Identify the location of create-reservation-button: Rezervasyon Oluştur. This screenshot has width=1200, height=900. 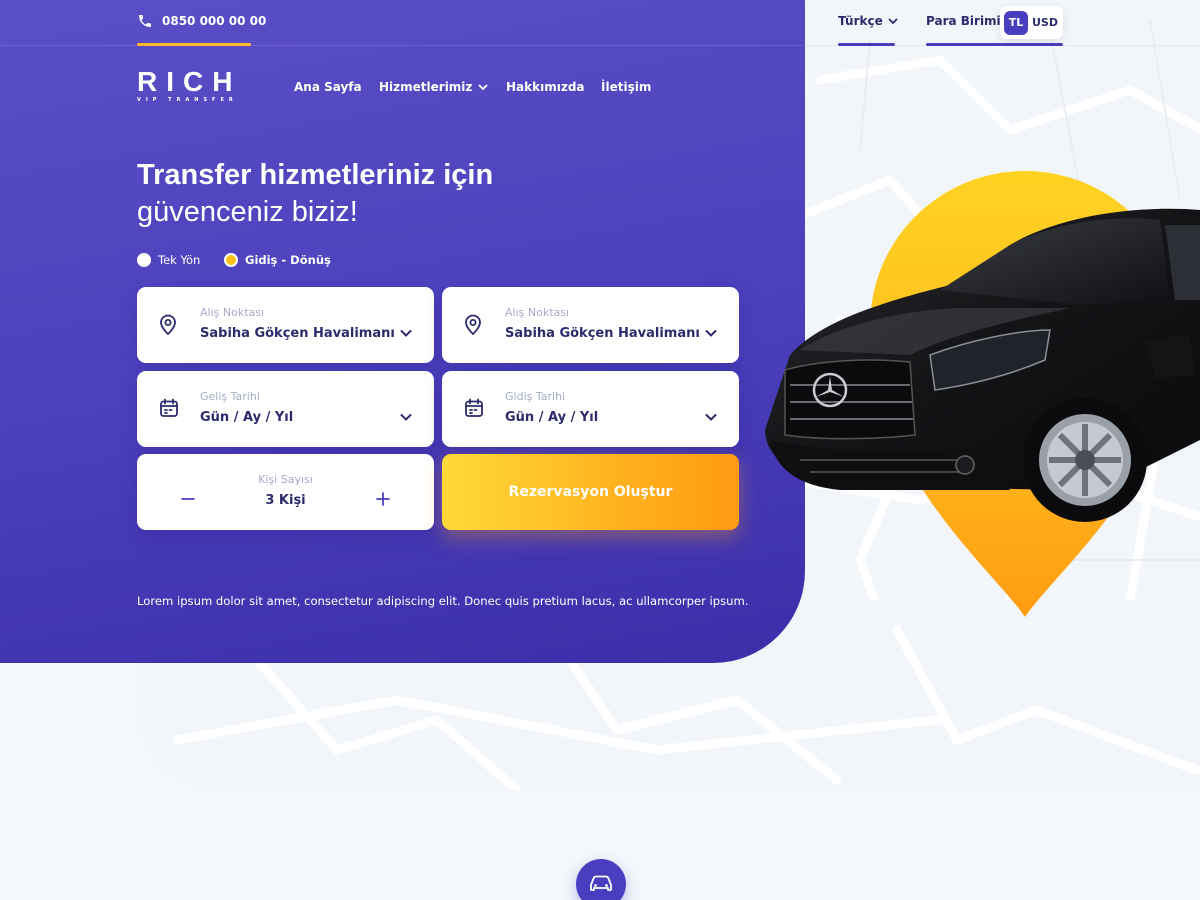
(590, 492).